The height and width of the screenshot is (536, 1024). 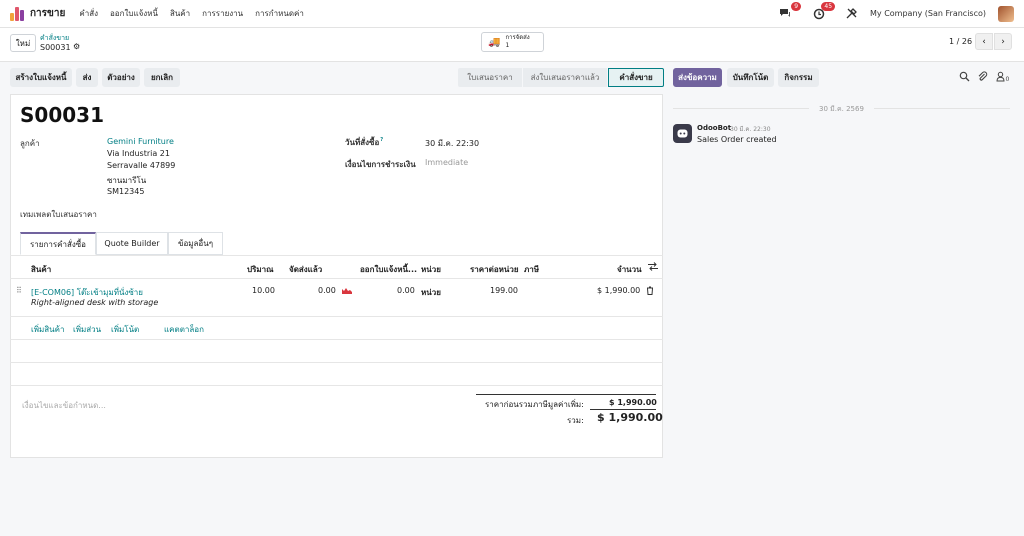 What do you see at coordinates (305, 269) in the screenshot?
I see `col-delivered: จัดส่งแล้ว` at bounding box center [305, 269].